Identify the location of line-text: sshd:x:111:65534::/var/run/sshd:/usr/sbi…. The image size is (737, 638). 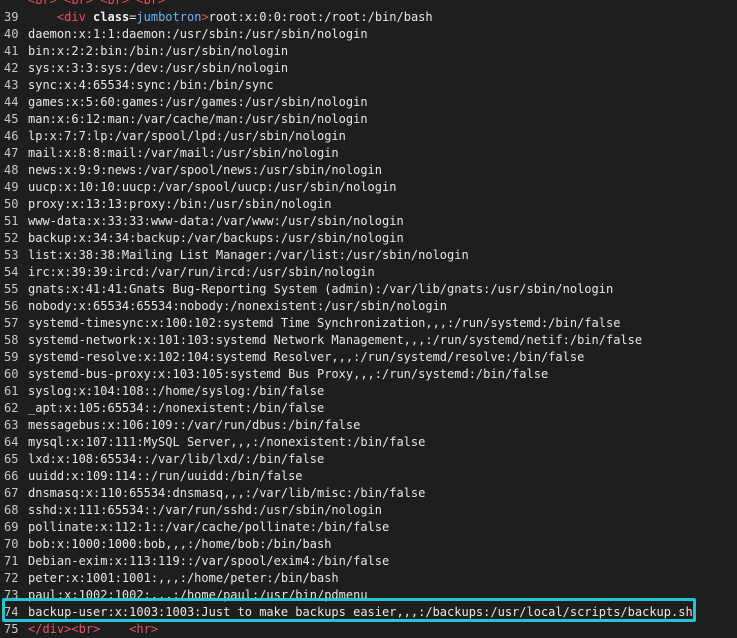
(205, 510).